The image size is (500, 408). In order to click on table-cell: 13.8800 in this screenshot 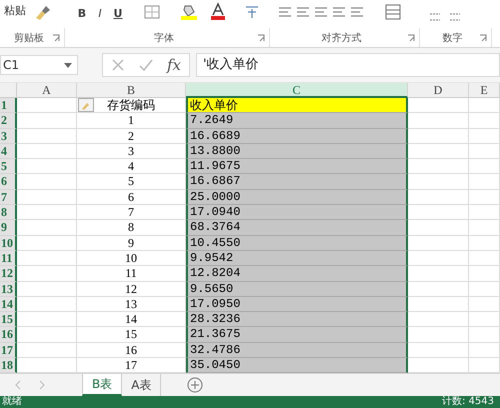, I will do `click(297, 152)`.